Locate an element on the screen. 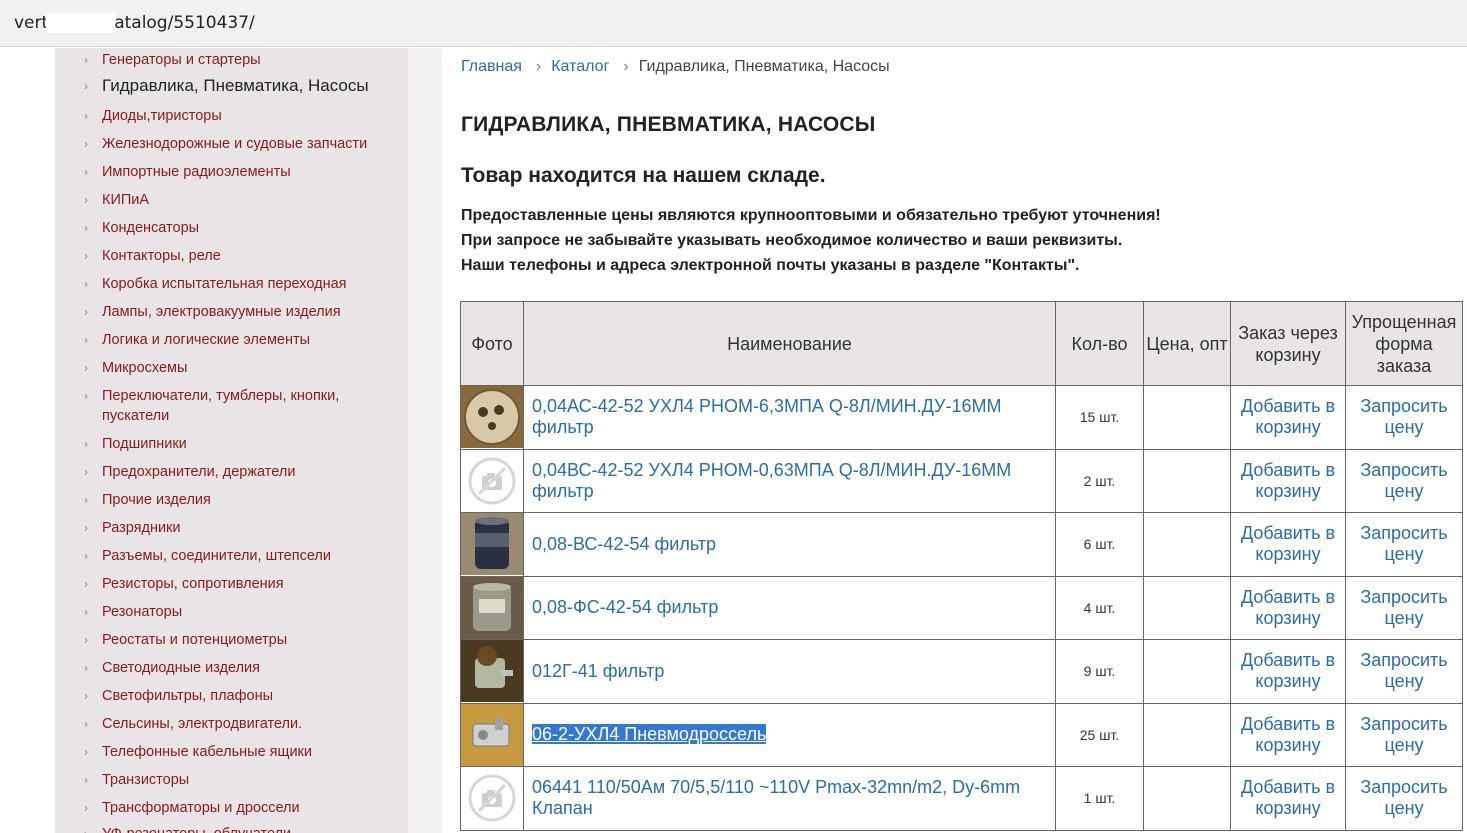  sidebar-item: › Разрядники is located at coordinates (234, 528).